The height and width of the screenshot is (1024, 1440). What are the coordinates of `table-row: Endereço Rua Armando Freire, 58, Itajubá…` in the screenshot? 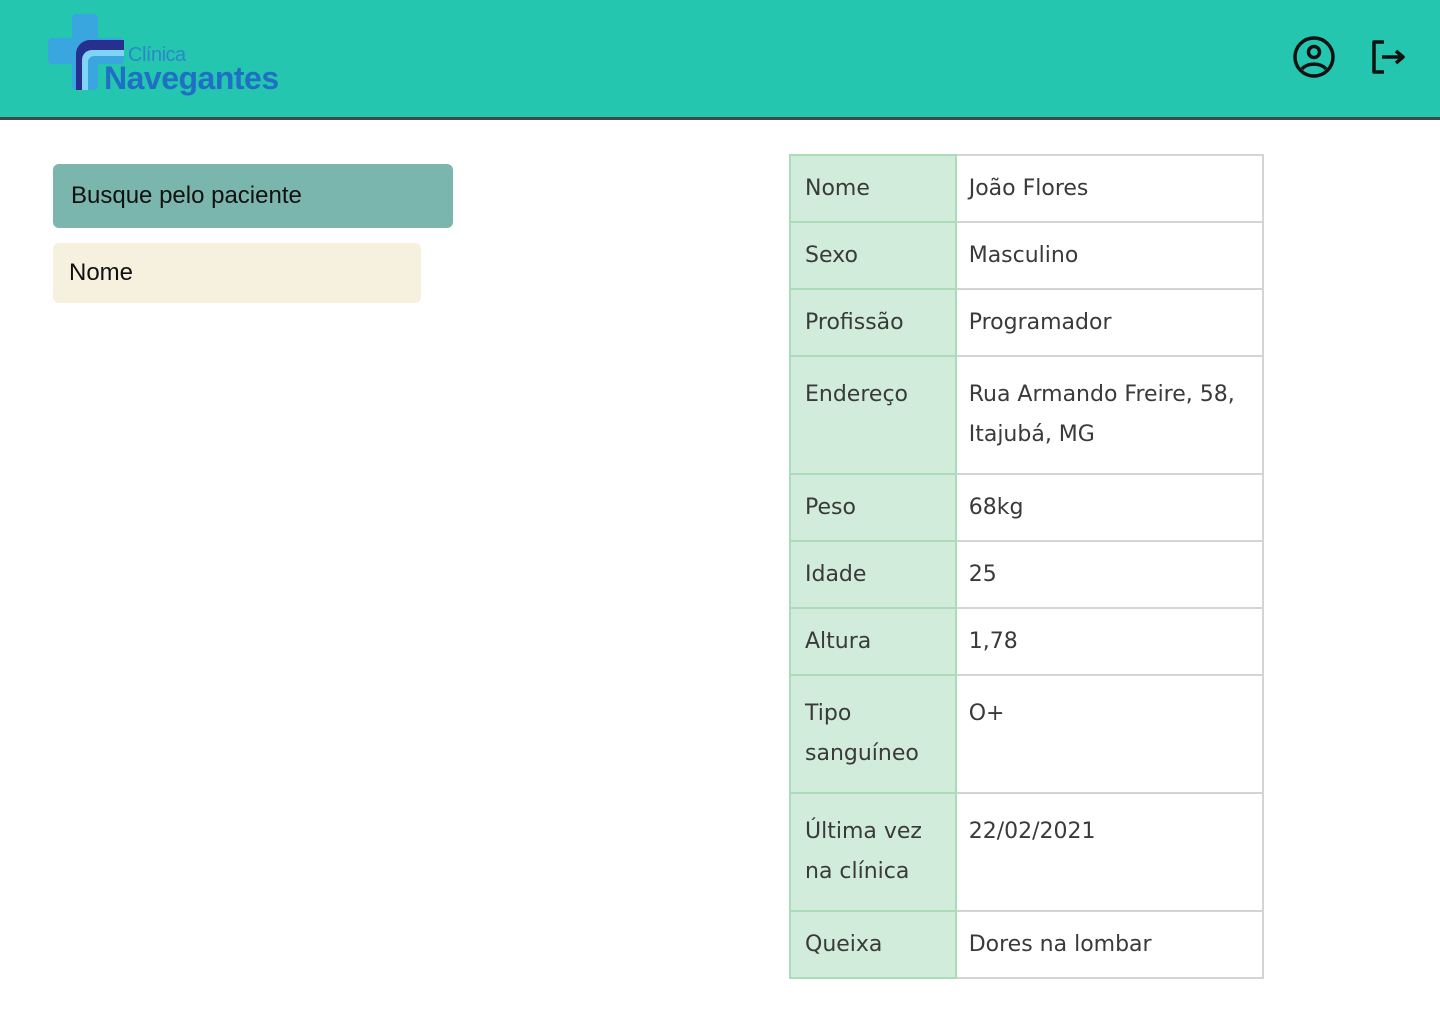 It's located at (1027, 415).